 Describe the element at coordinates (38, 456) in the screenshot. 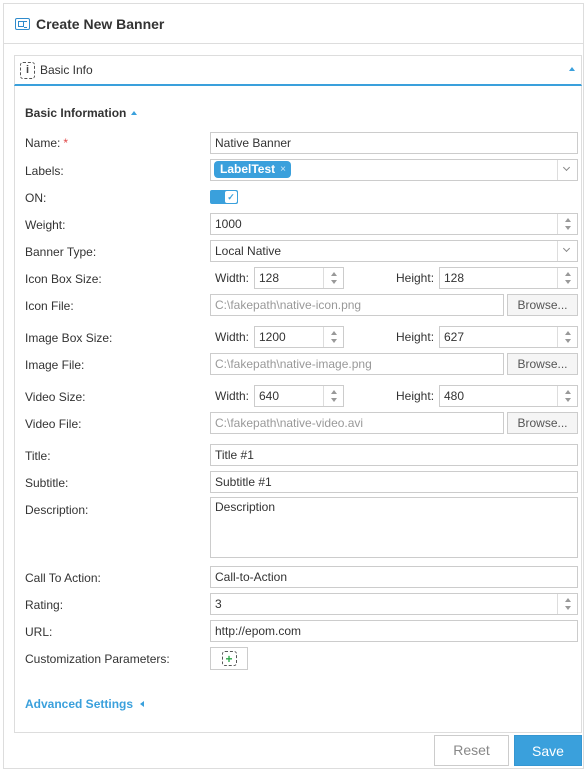

I see `title-label: Title:` at that location.